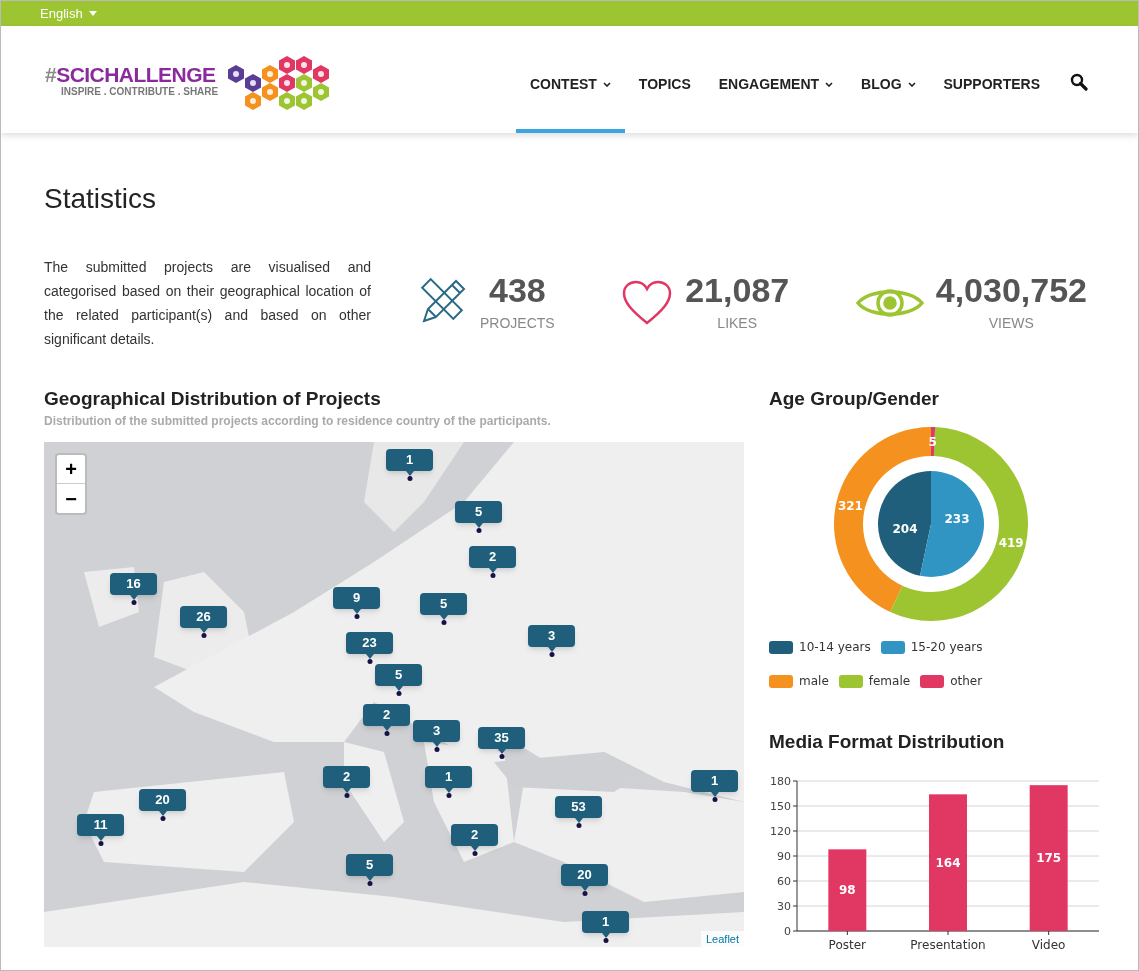  Describe the element at coordinates (71, 498) in the screenshot. I see `zoom-out-button: −` at that location.